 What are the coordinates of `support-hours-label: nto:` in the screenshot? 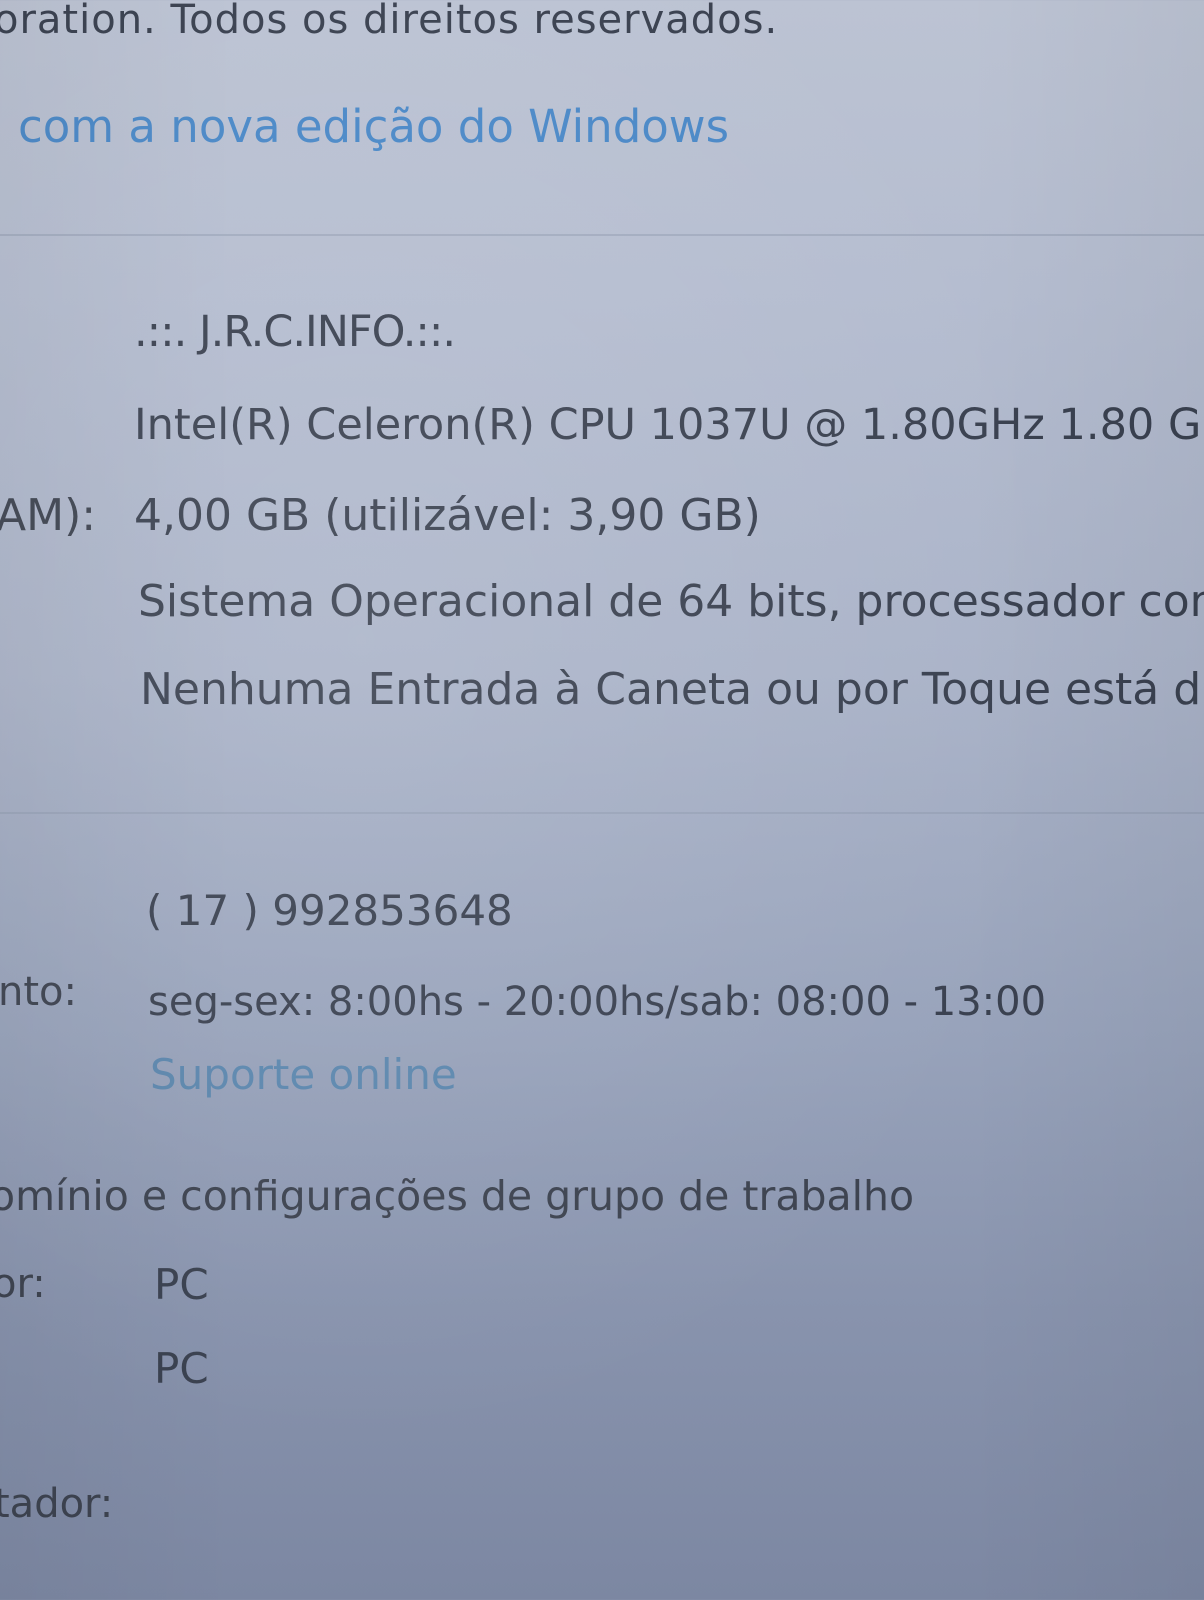 It's located at (38, 992).